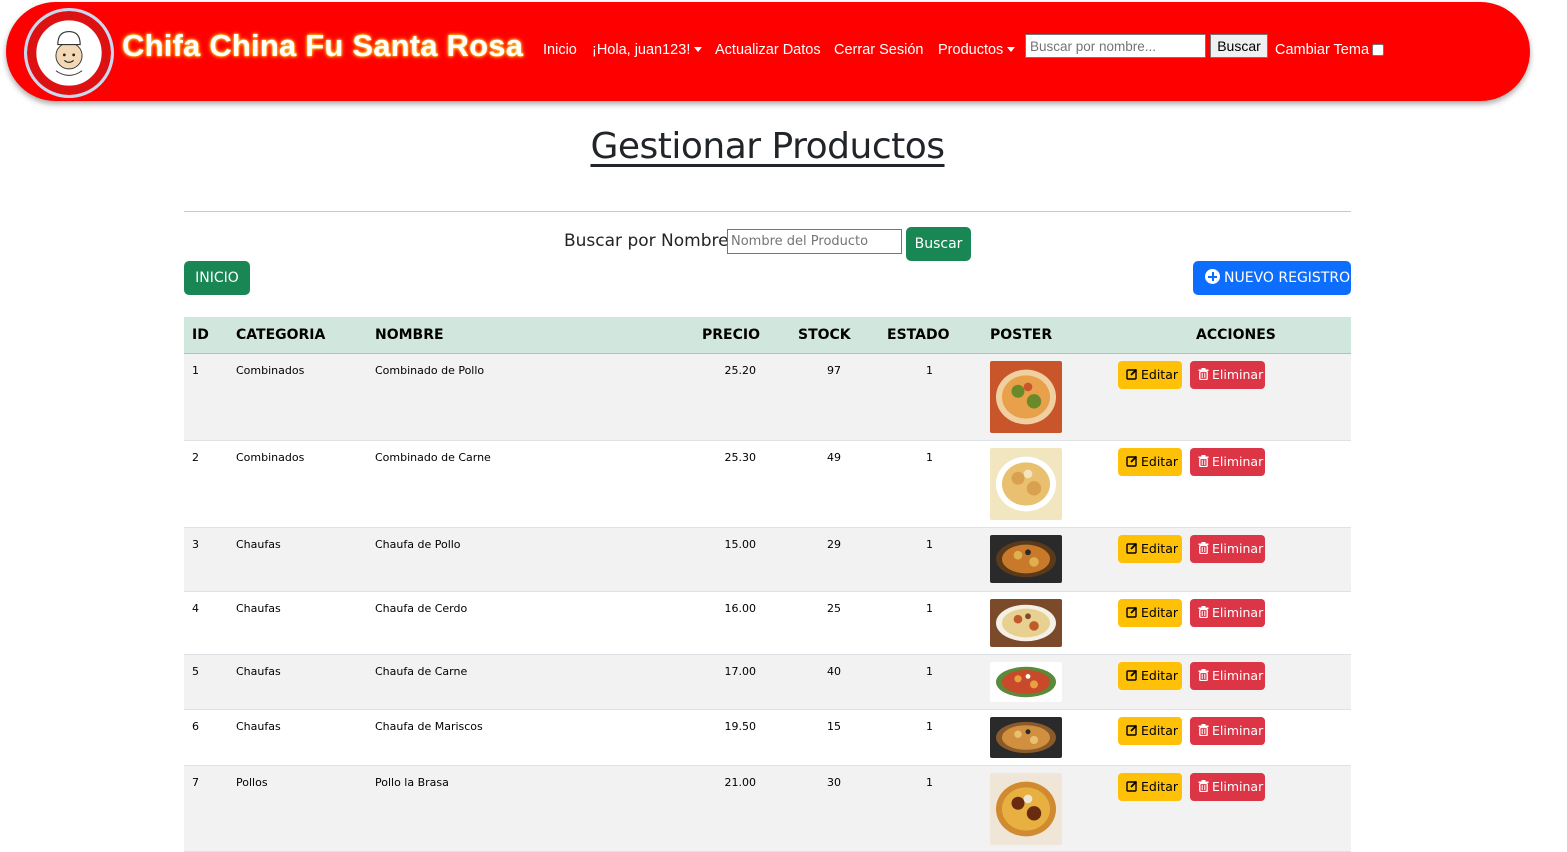 The image size is (1567, 852). What do you see at coordinates (560, 50) in the screenshot?
I see `nav-inicio: Inicio` at bounding box center [560, 50].